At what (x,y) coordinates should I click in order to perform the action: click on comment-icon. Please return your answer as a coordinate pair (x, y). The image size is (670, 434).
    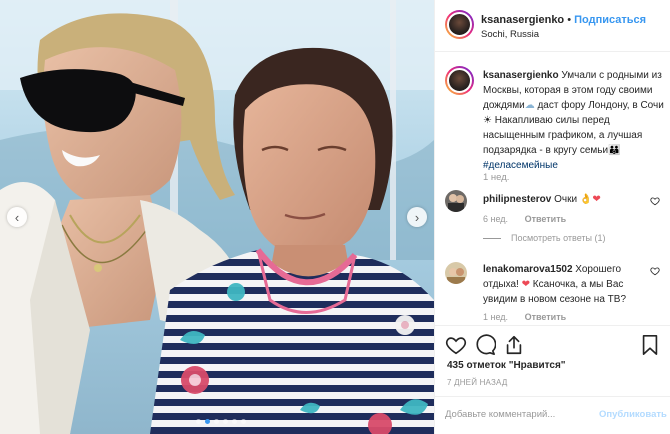
    Looking at the image, I should click on (485, 345).